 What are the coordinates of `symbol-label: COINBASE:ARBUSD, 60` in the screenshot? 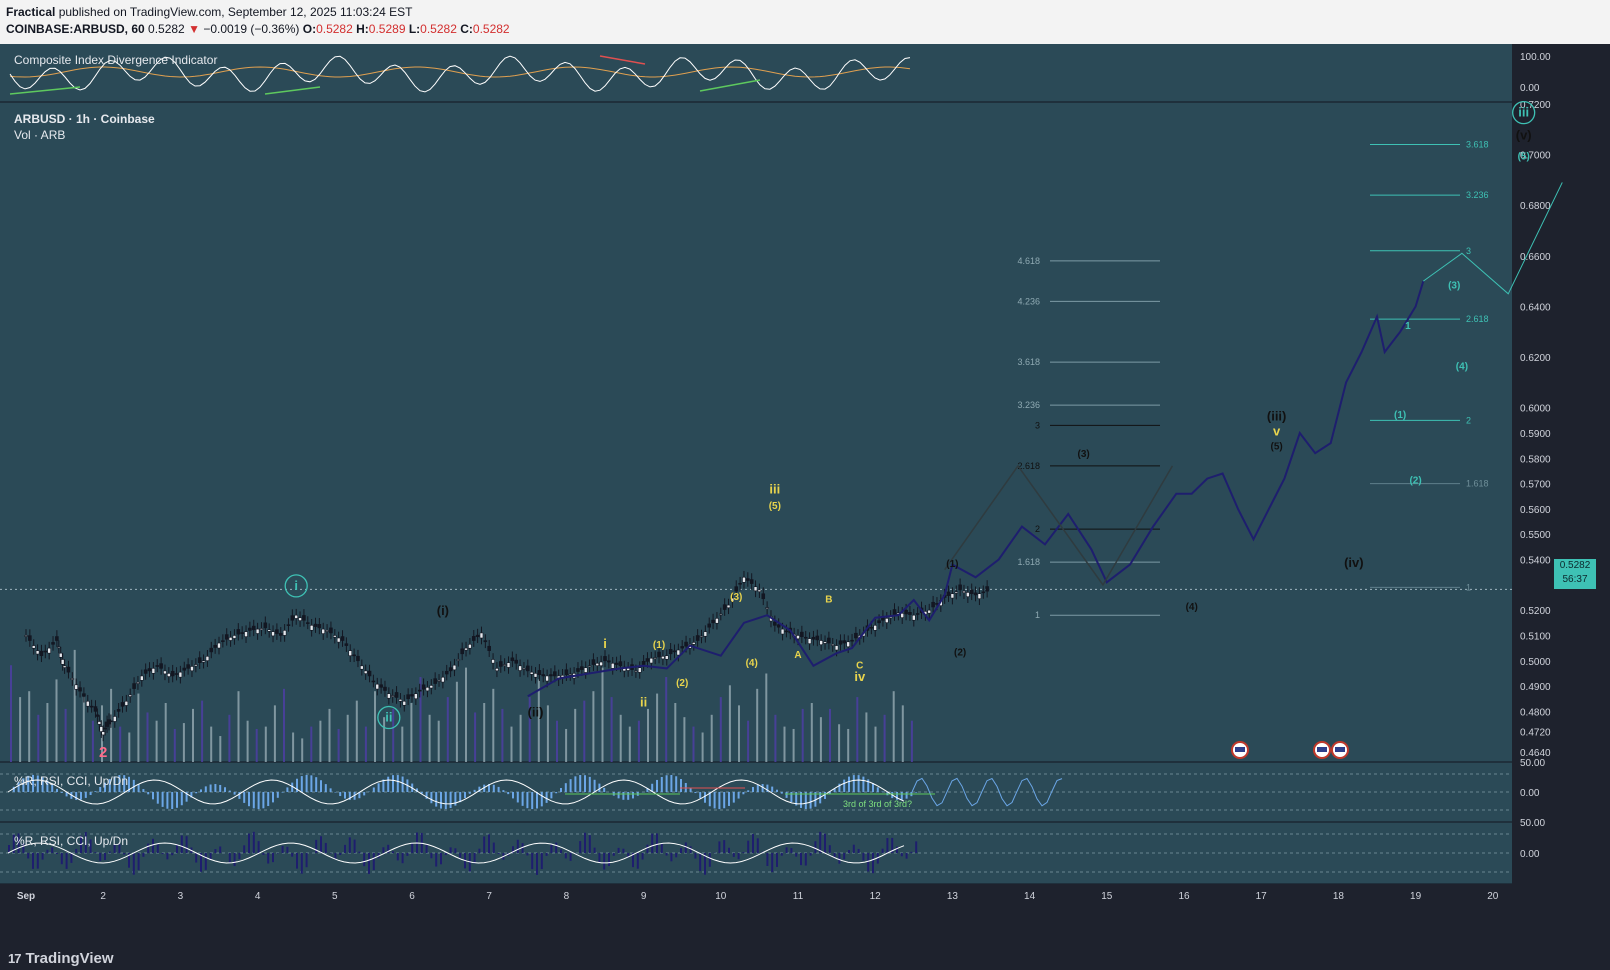 It's located at (75, 29).